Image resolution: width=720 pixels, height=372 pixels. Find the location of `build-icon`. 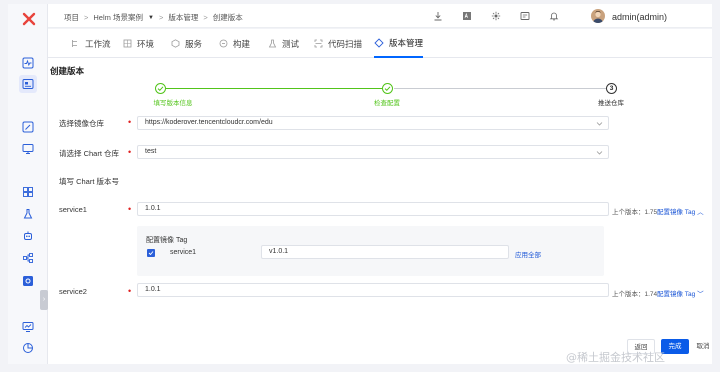

build-icon is located at coordinates (223, 44).